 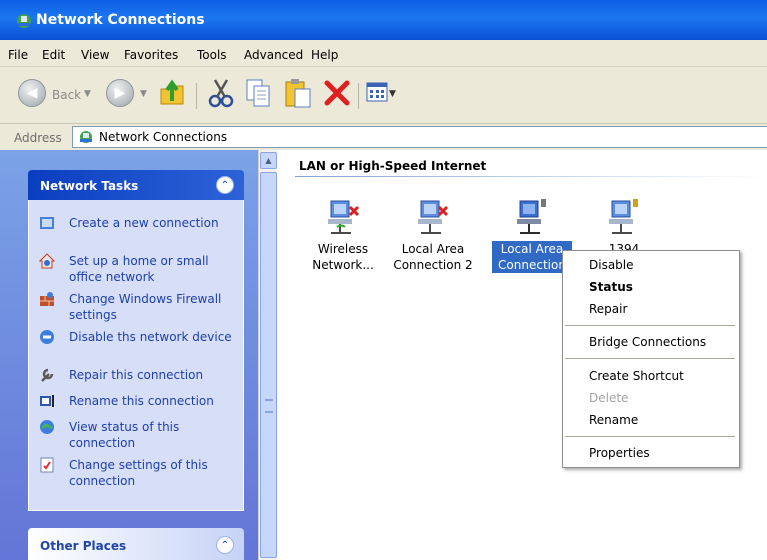 I want to click on window-title: Network Connections, so click(x=120, y=20).